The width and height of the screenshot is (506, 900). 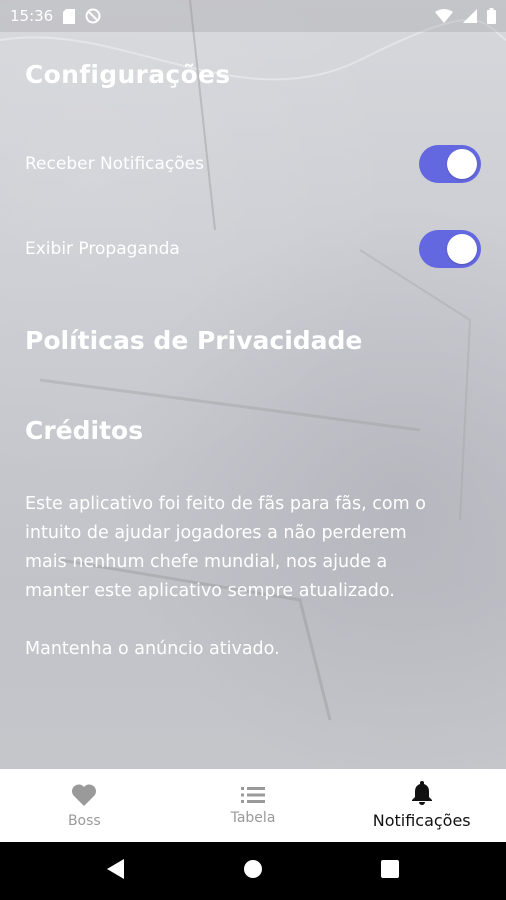 I want to click on nav-boss: Boss, so click(x=84, y=805).